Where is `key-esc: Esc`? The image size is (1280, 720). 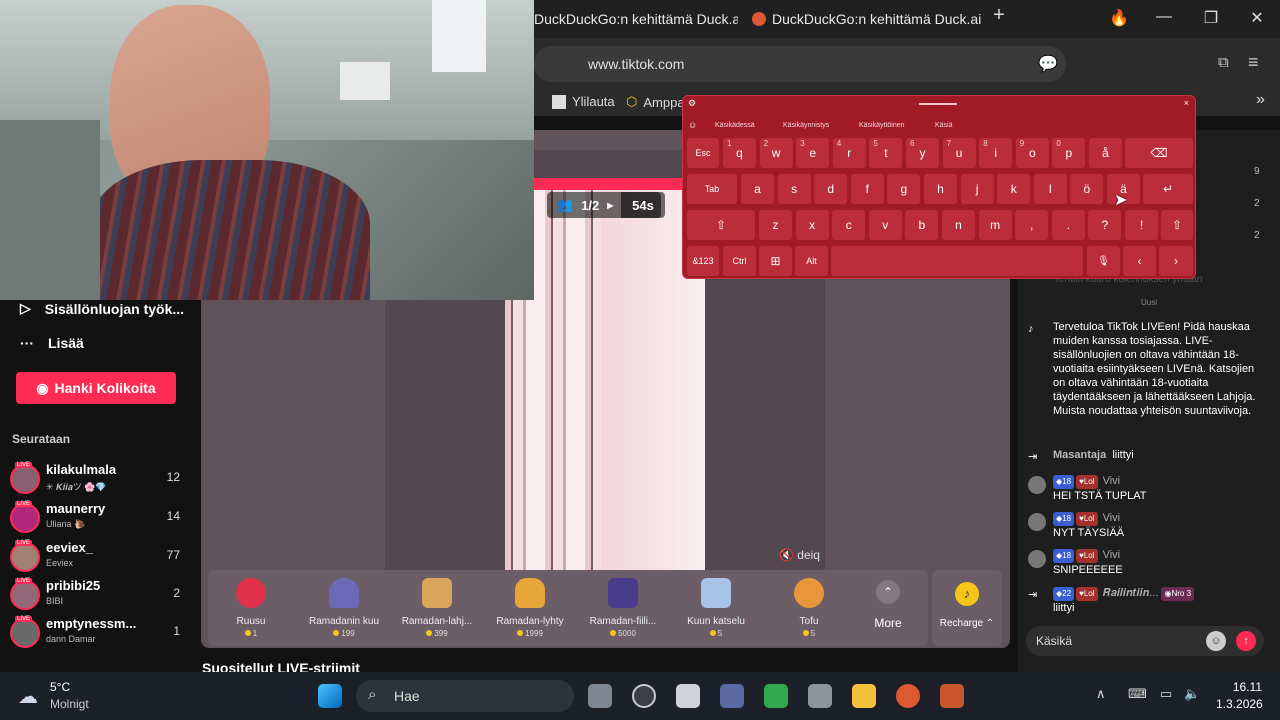 key-esc: Esc is located at coordinates (703, 153).